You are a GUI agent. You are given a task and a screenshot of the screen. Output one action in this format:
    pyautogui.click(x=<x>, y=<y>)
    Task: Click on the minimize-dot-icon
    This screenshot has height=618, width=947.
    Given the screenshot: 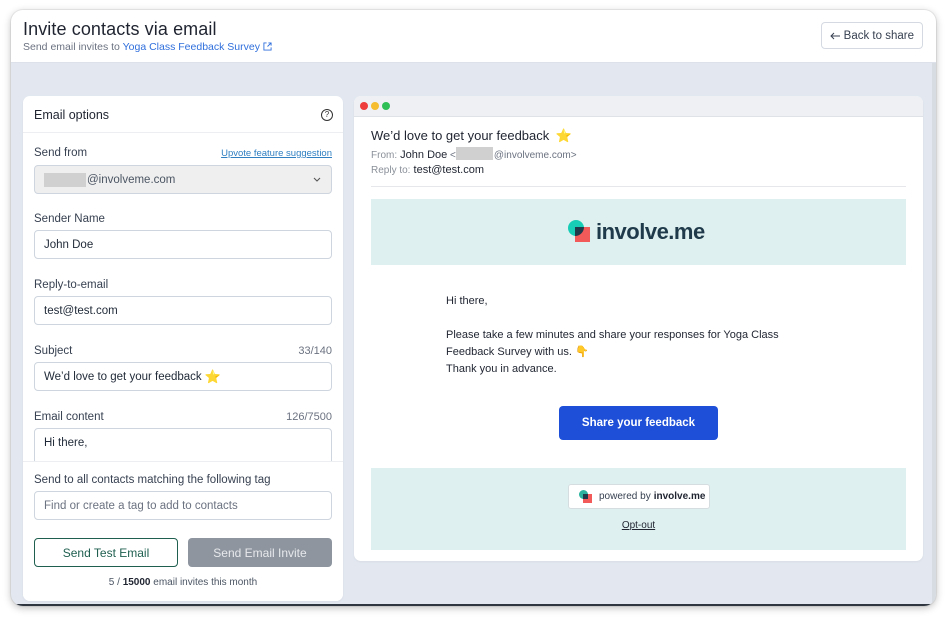 What is the action you would take?
    pyautogui.click(x=375, y=106)
    